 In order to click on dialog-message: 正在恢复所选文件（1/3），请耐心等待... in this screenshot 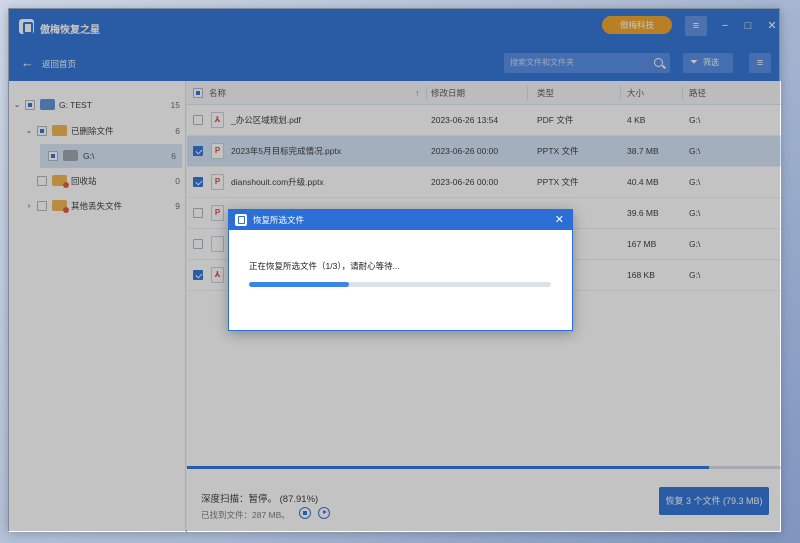, I will do `click(324, 266)`.